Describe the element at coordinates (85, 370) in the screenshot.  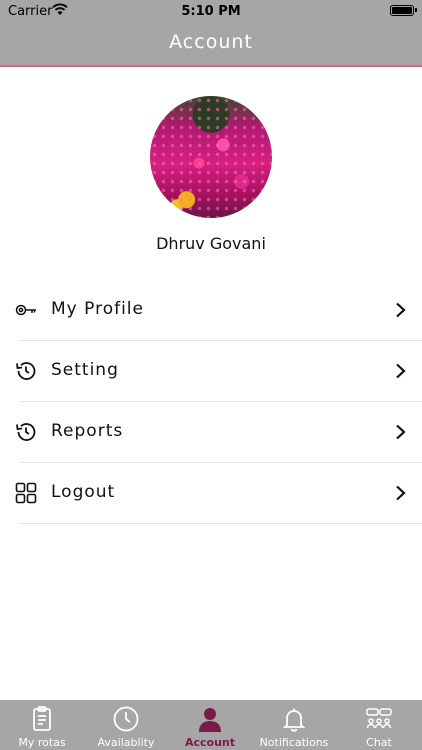
I see `menu-item-label: Setting` at that location.